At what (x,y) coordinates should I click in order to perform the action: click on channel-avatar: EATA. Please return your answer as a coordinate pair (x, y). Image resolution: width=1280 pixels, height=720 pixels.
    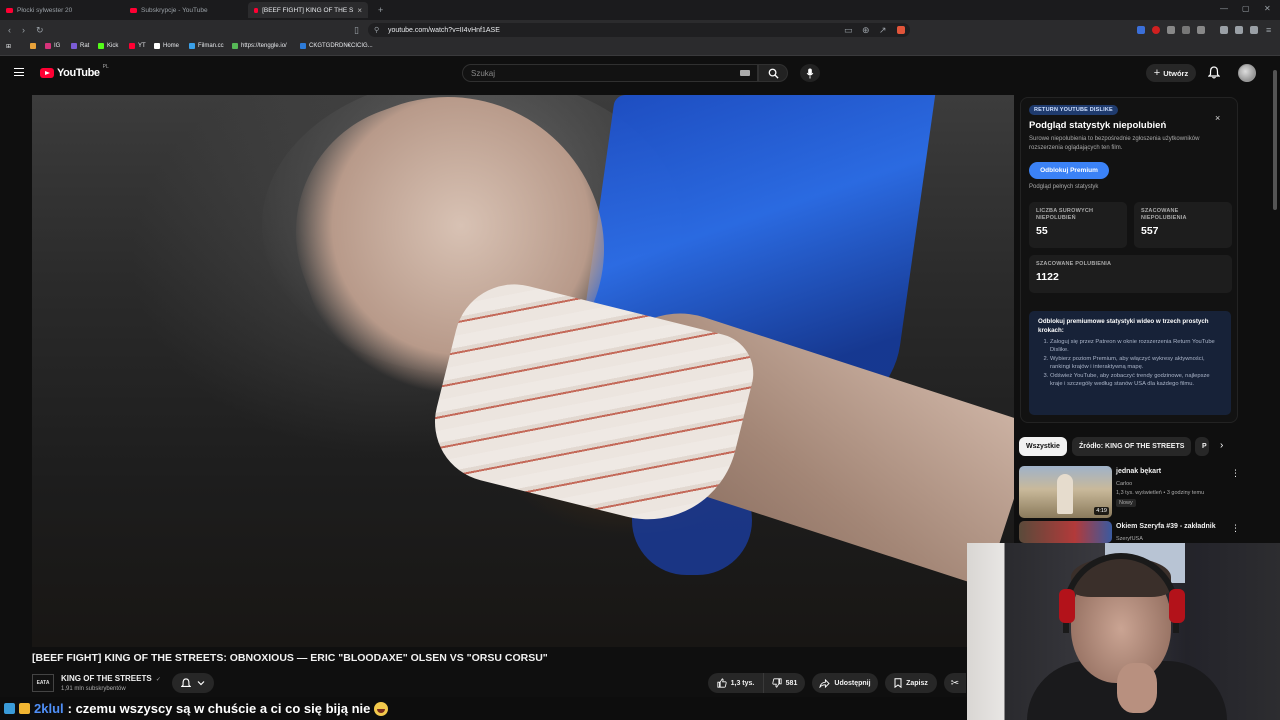
    Looking at the image, I should click on (43, 683).